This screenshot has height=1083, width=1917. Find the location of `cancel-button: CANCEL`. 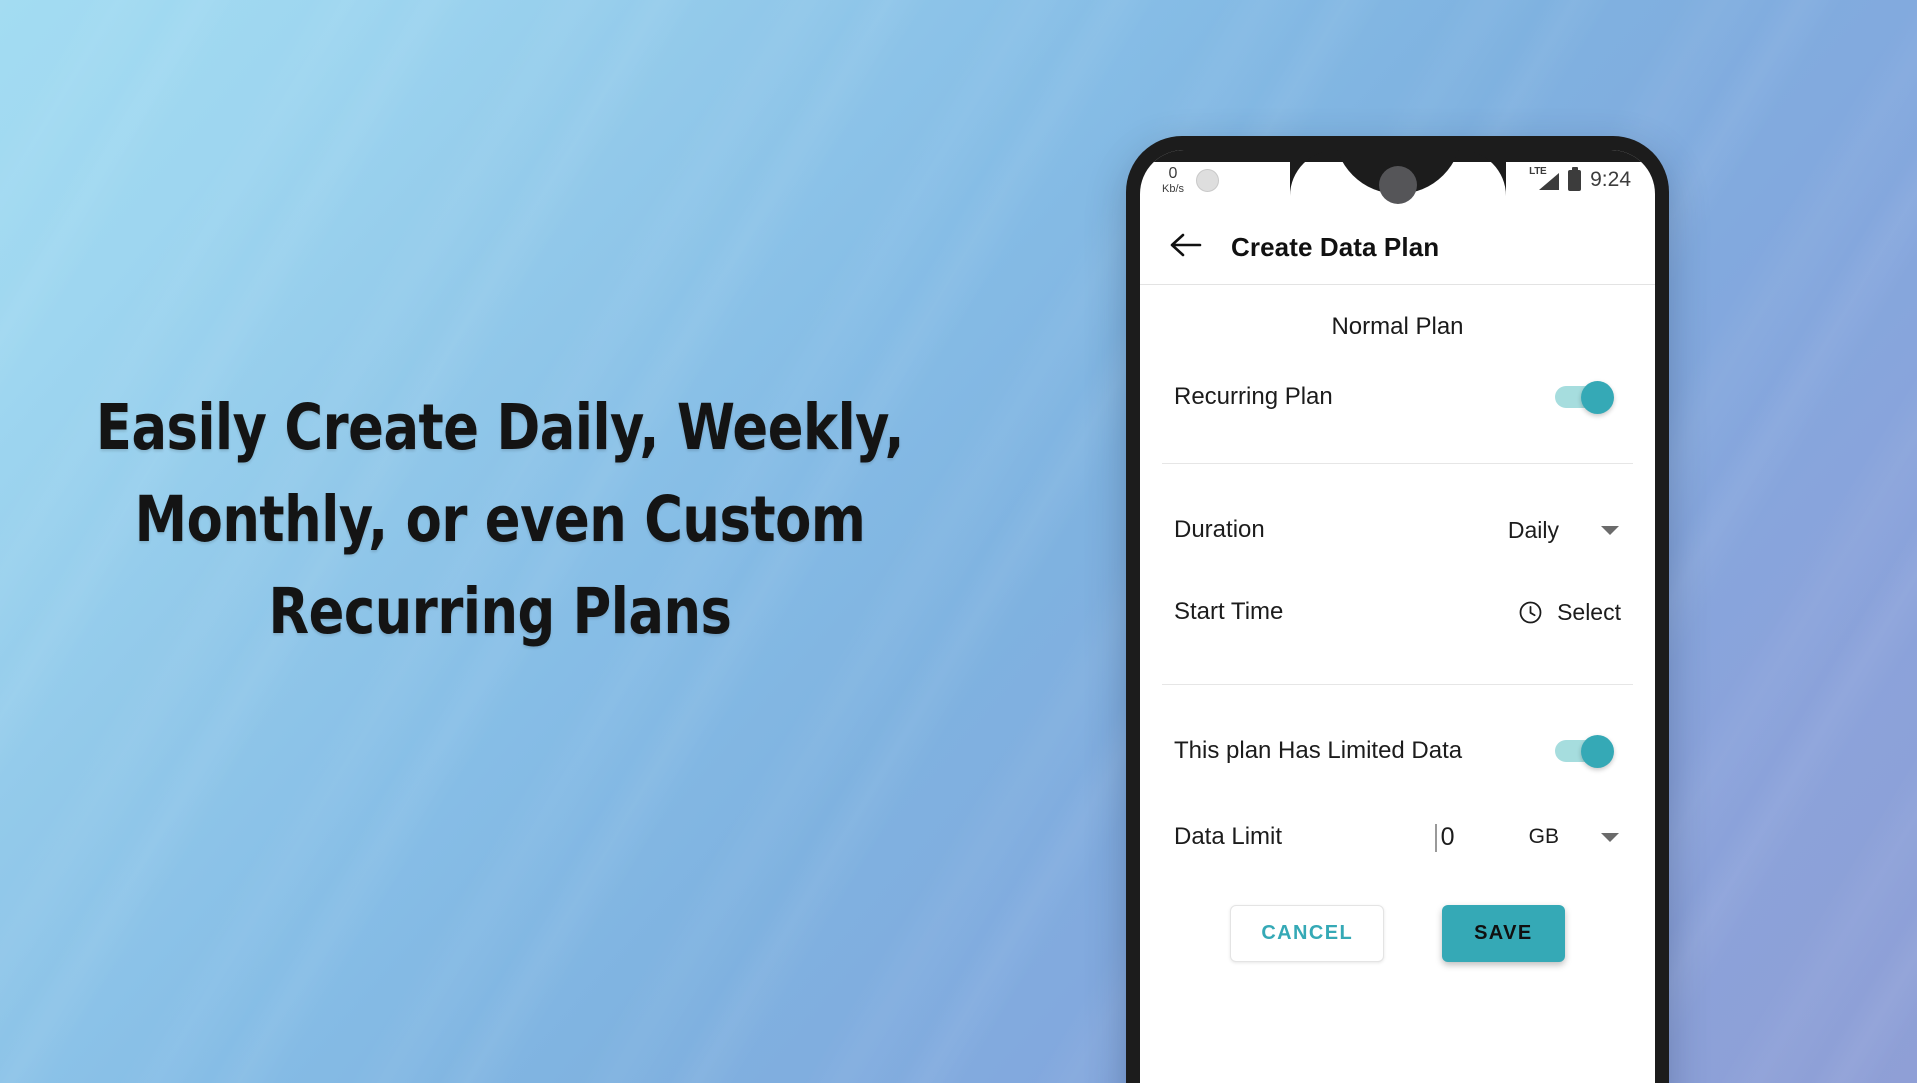

cancel-button: CANCEL is located at coordinates (1307, 933).